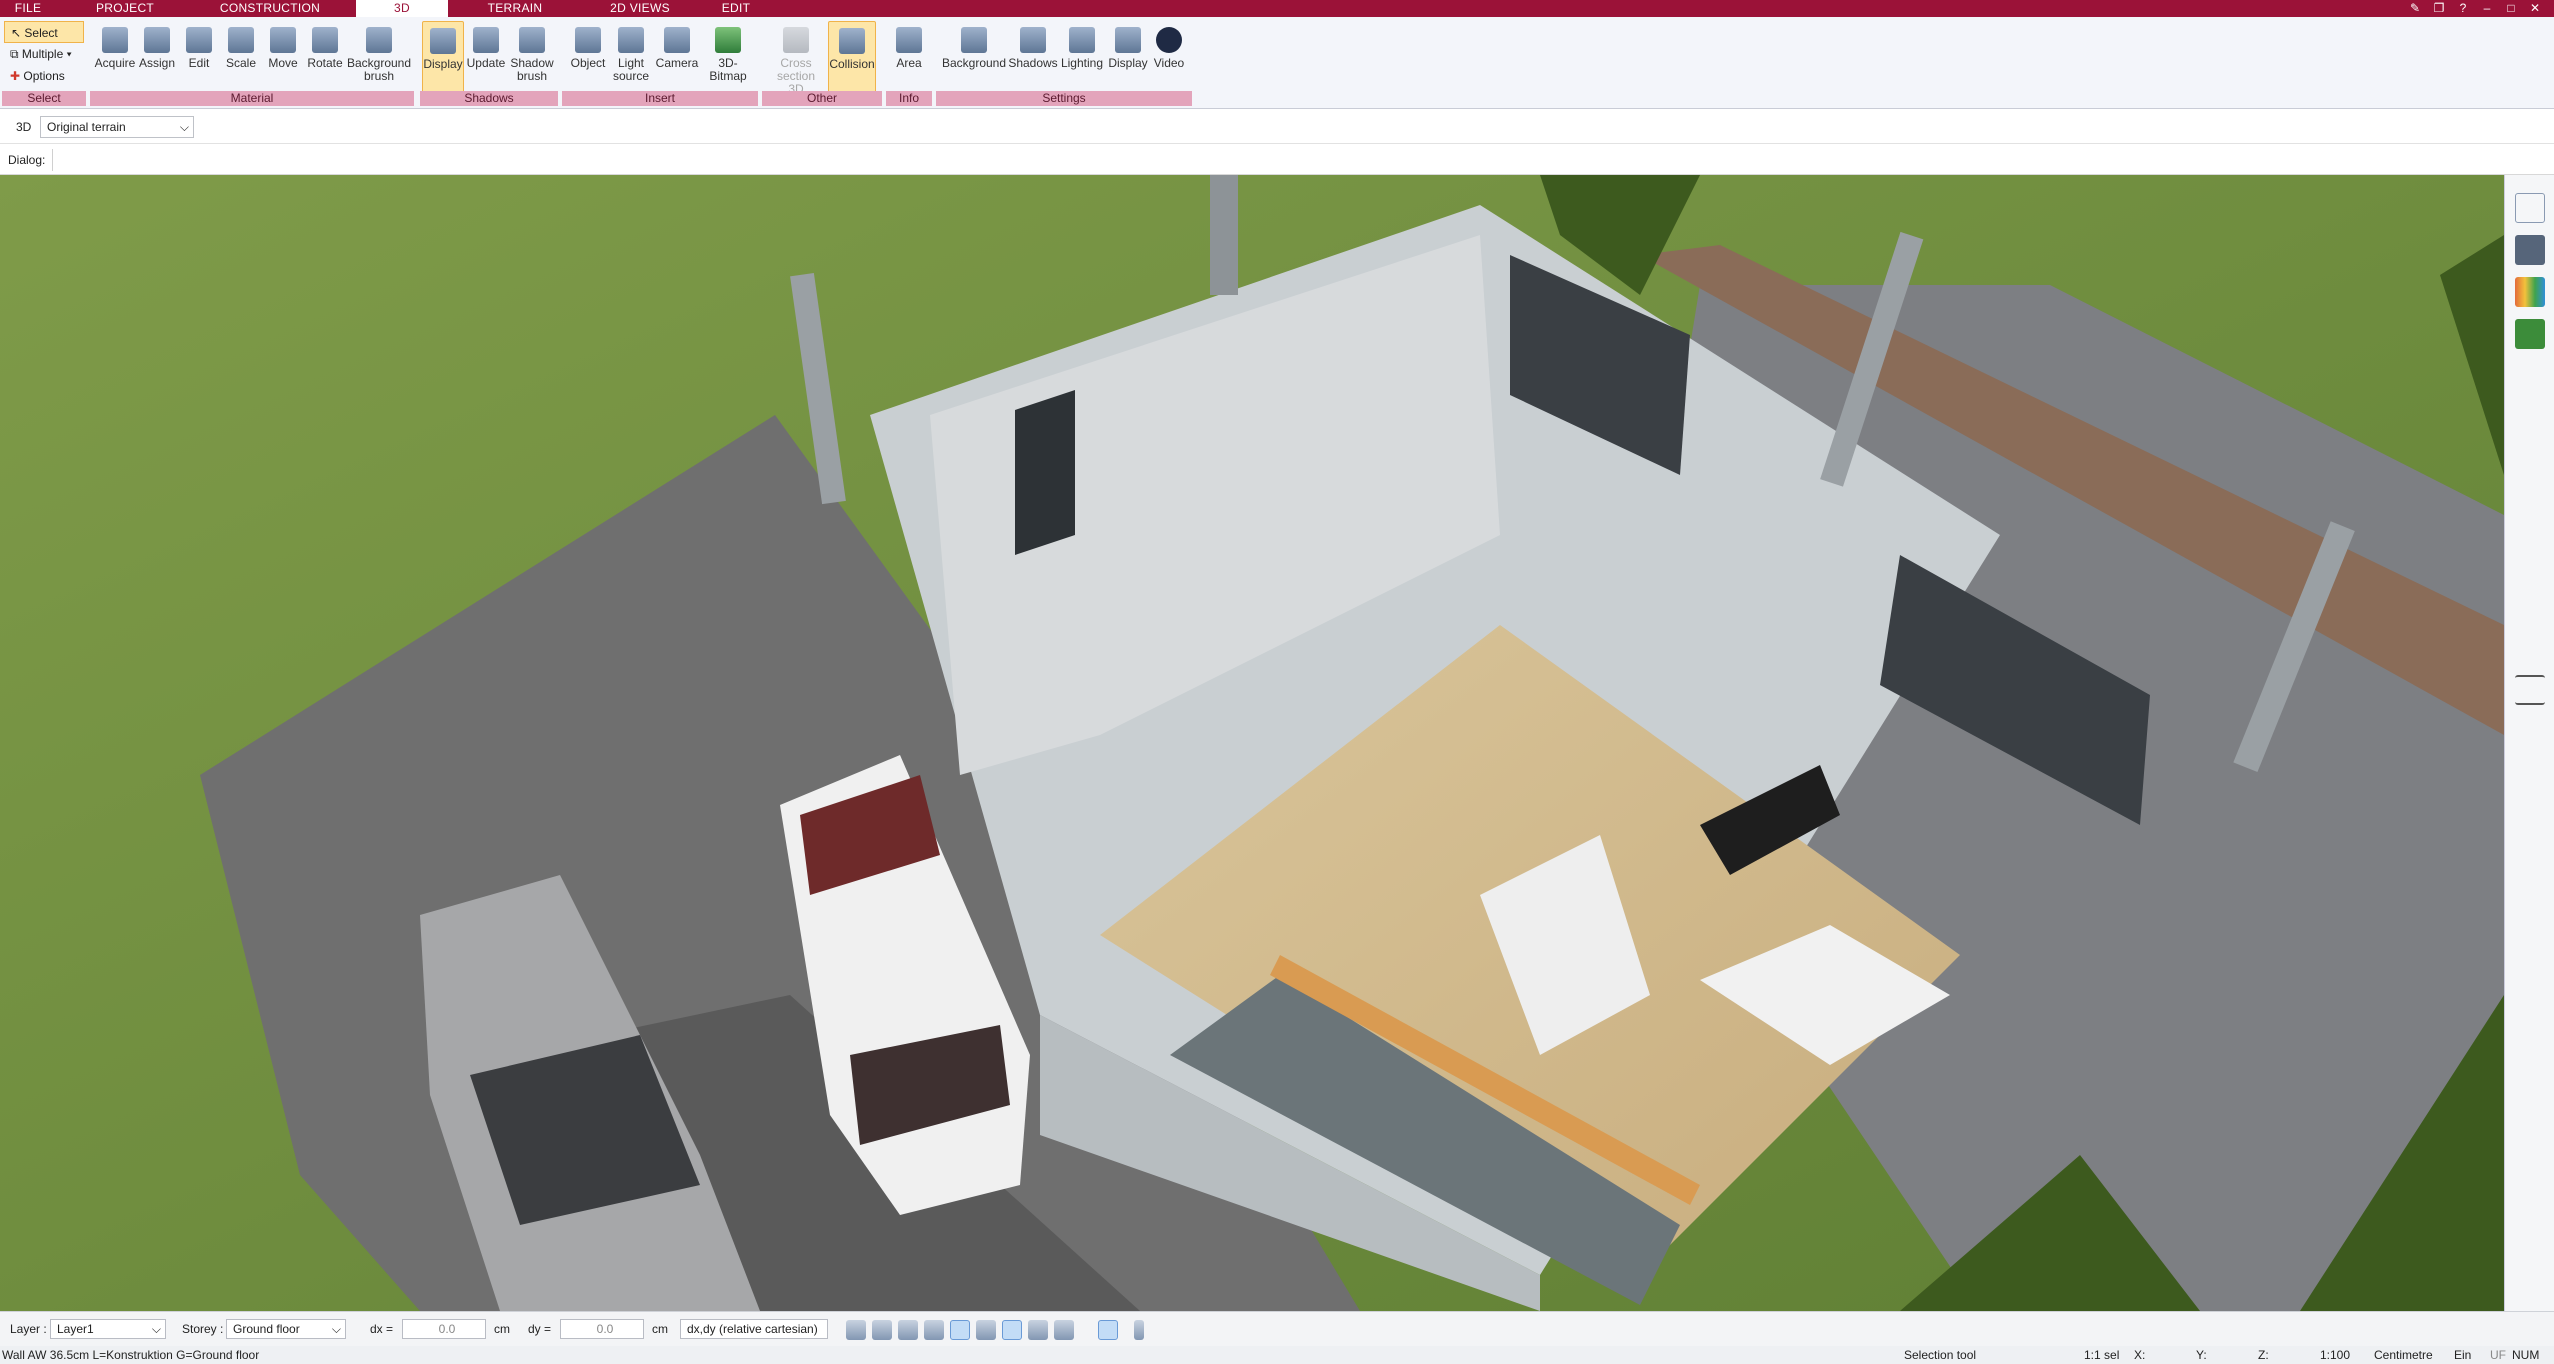 The height and width of the screenshot is (1364, 2554). What do you see at coordinates (1064, 1330) in the screenshot?
I see `grid-icon` at bounding box center [1064, 1330].